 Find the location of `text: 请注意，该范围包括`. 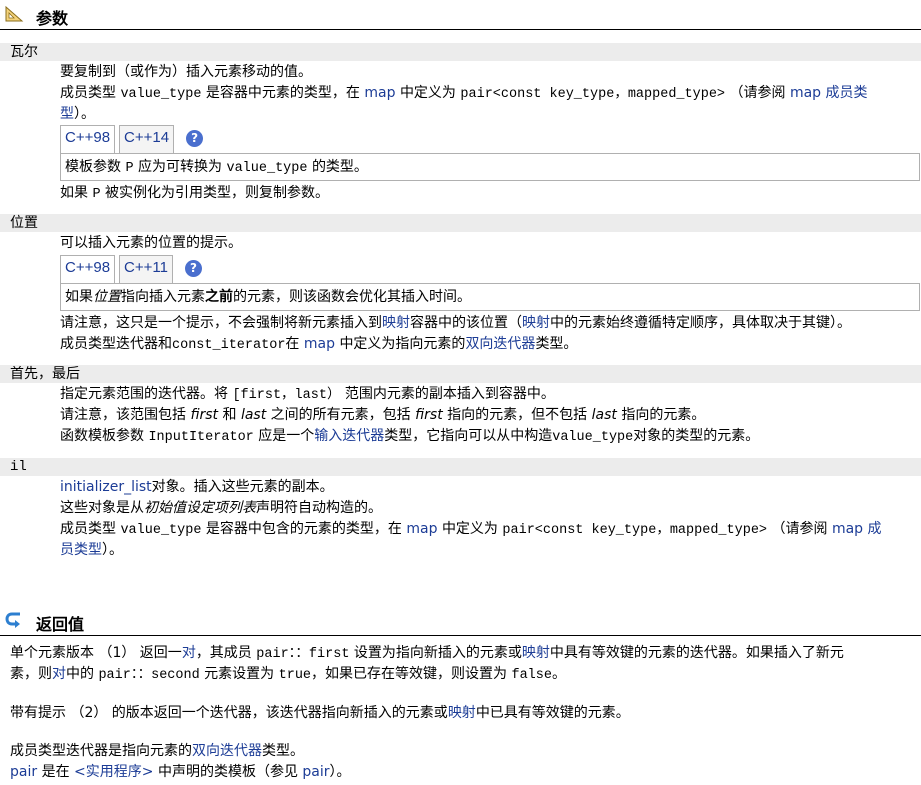

text: 请注意，该范围包括 is located at coordinates (123, 415).